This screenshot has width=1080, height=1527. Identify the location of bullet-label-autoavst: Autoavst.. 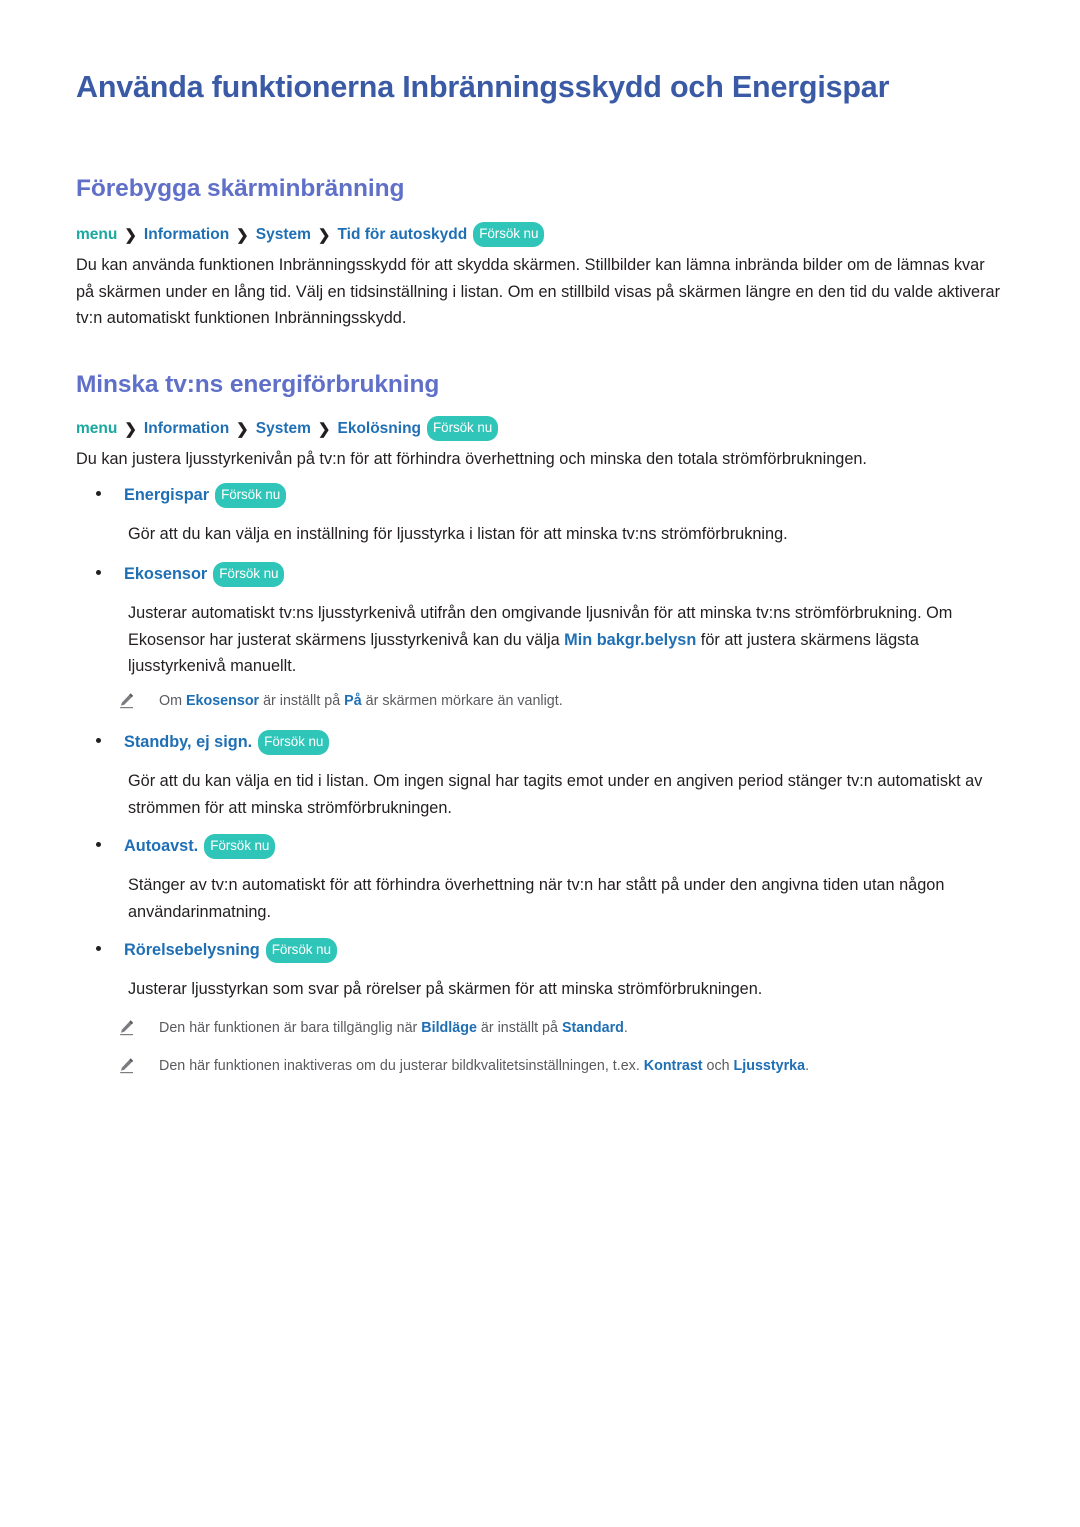
(161, 846).